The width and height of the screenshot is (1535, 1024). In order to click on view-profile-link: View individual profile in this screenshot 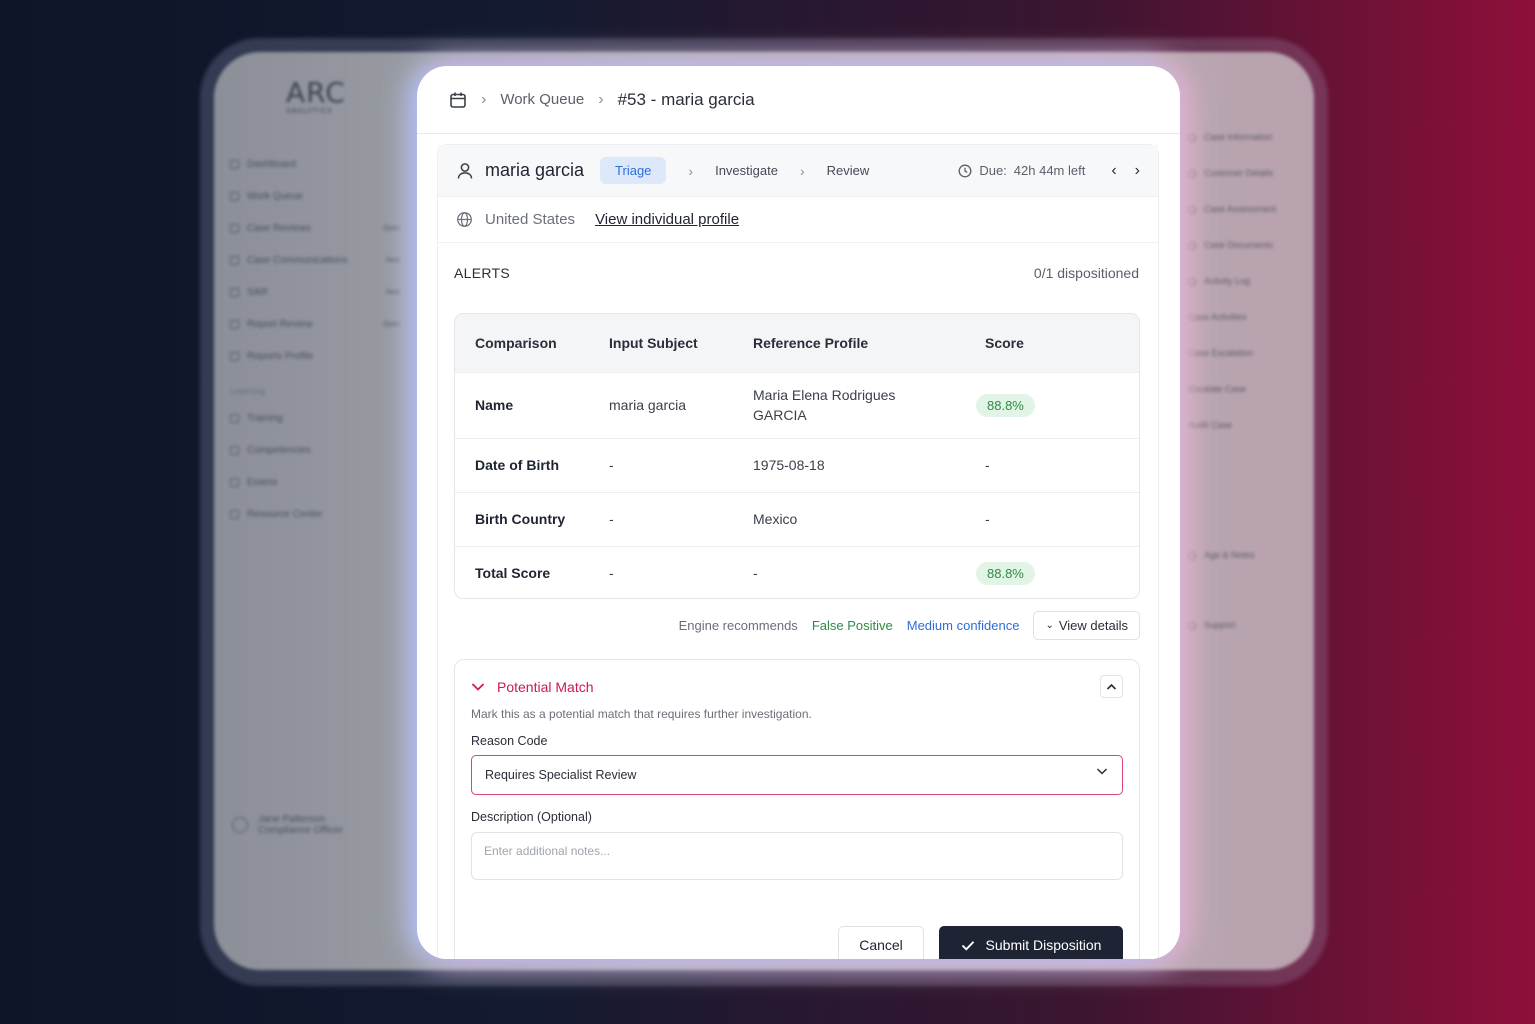, I will do `click(667, 219)`.